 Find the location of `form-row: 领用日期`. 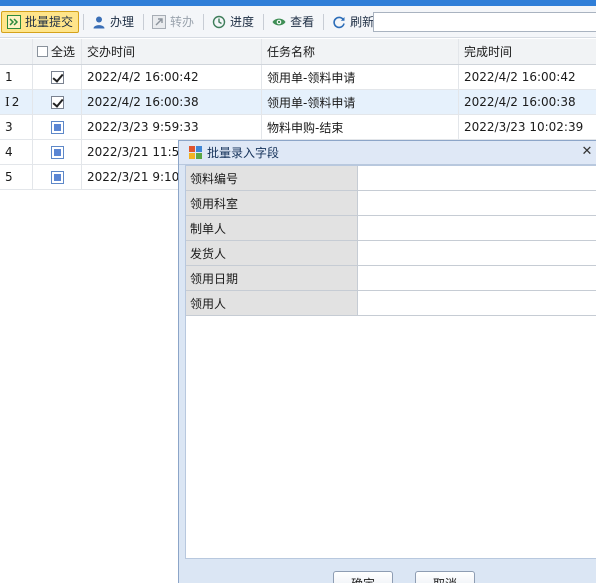

form-row: 领用日期 is located at coordinates (391, 278).